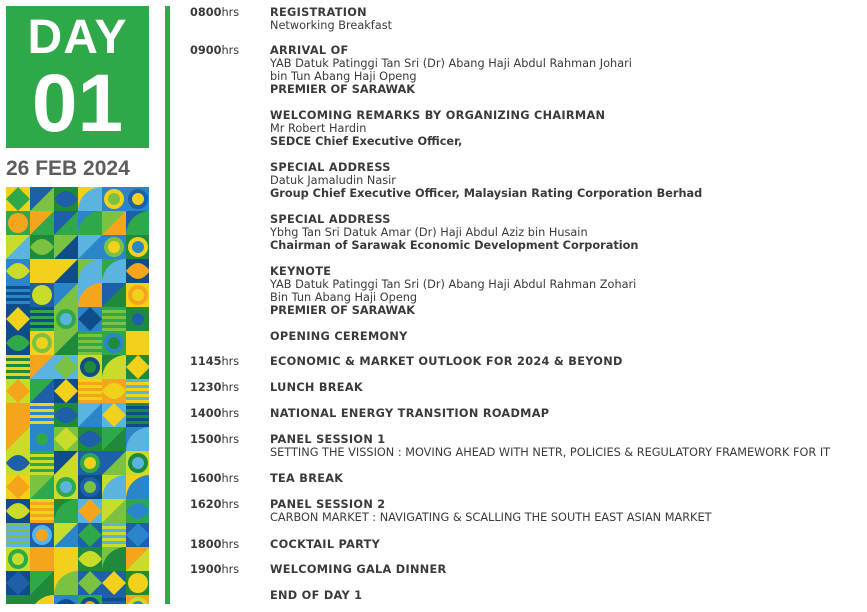 This screenshot has width=867, height=612. What do you see at coordinates (68, 168) in the screenshot?
I see `event-date: 26 FEB 2024` at bounding box center [68, 168].